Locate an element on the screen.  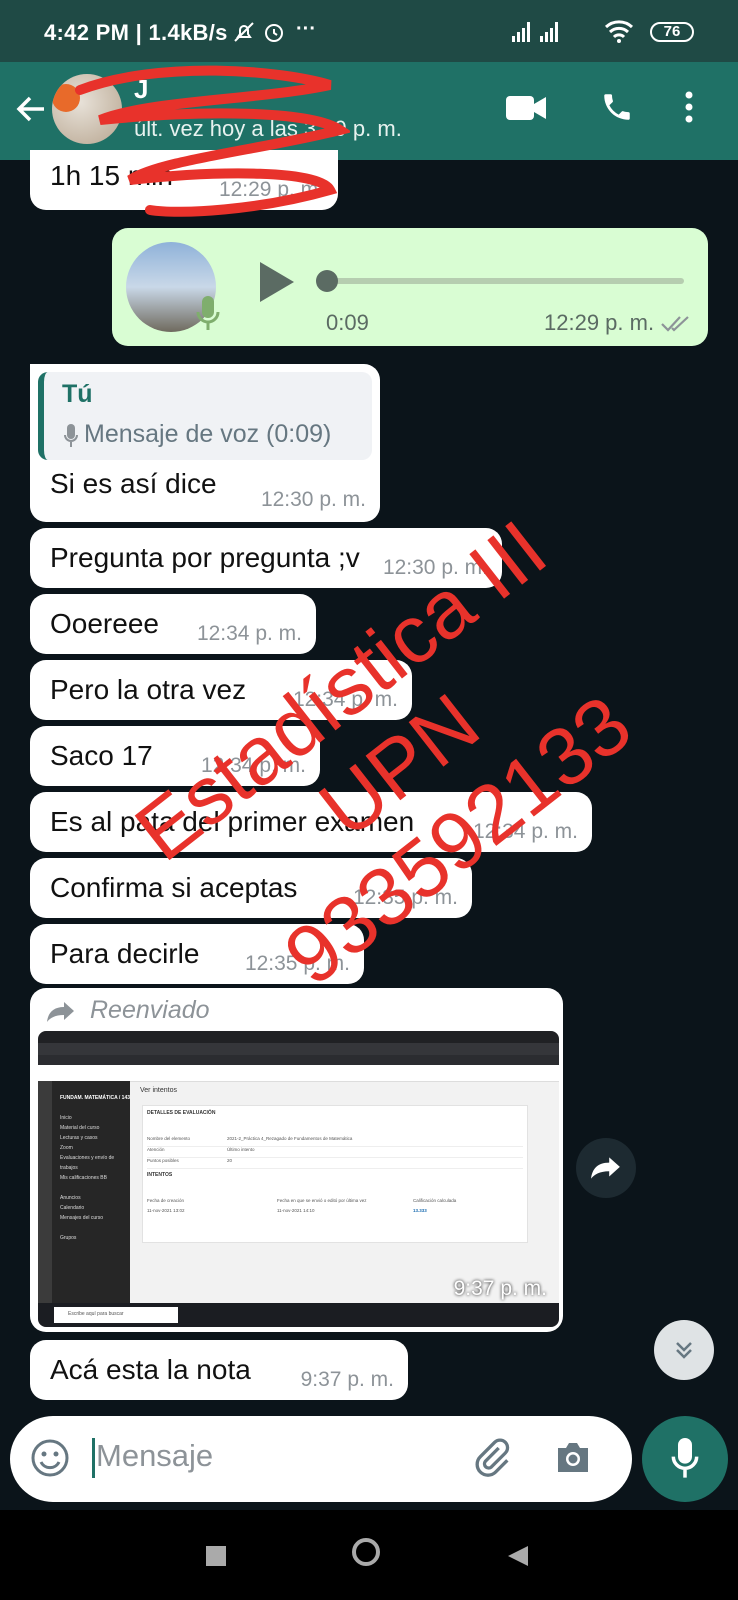
emoji-icon is located at coordinates (50, 1458).